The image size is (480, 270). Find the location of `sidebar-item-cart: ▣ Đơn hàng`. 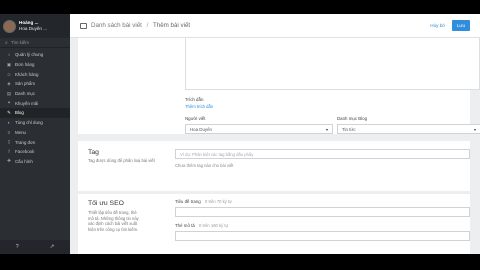

sidebar-item-cart: ▣ Đơn hàng is located at coordinates (35, 65).